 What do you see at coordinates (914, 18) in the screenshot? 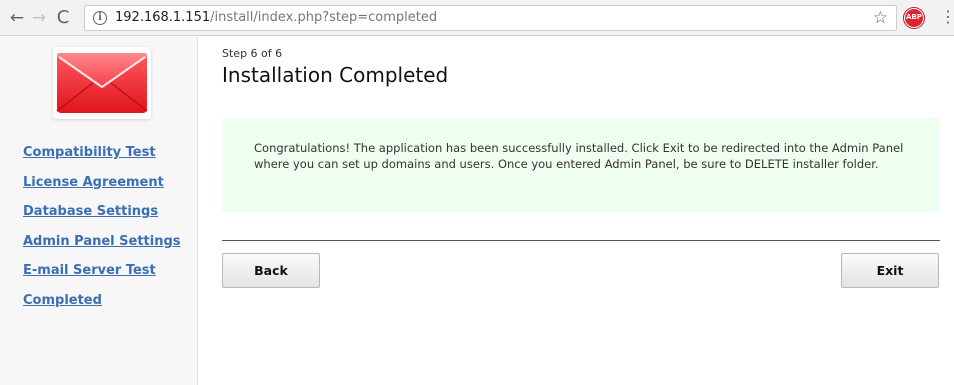
I see `adblock-extension-icon: ABP` at bounding box center [914, 18].